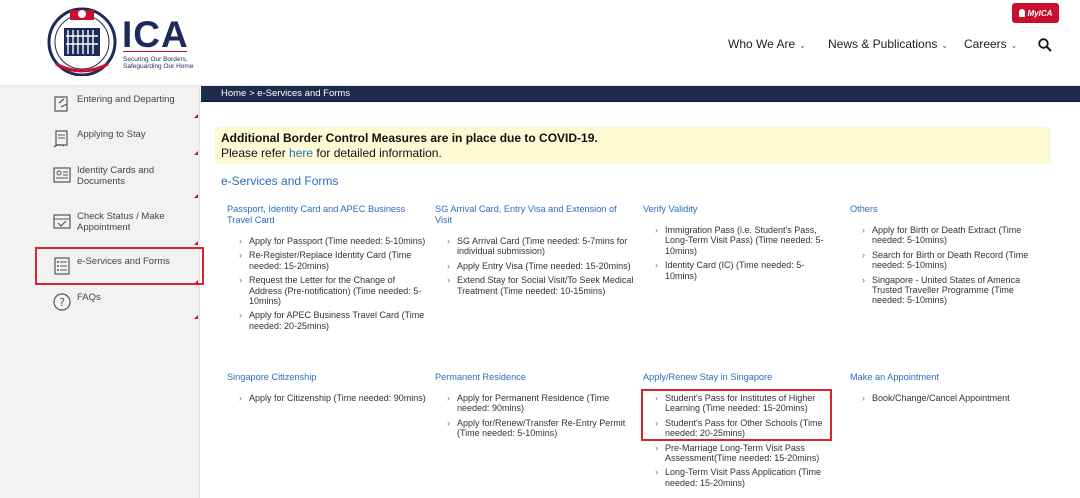  What do you see at coordinates (116, 176) in the screenshot?
I see `sidebar-item-label: Identity Cards and Documents` at bounding box center [116, 176].